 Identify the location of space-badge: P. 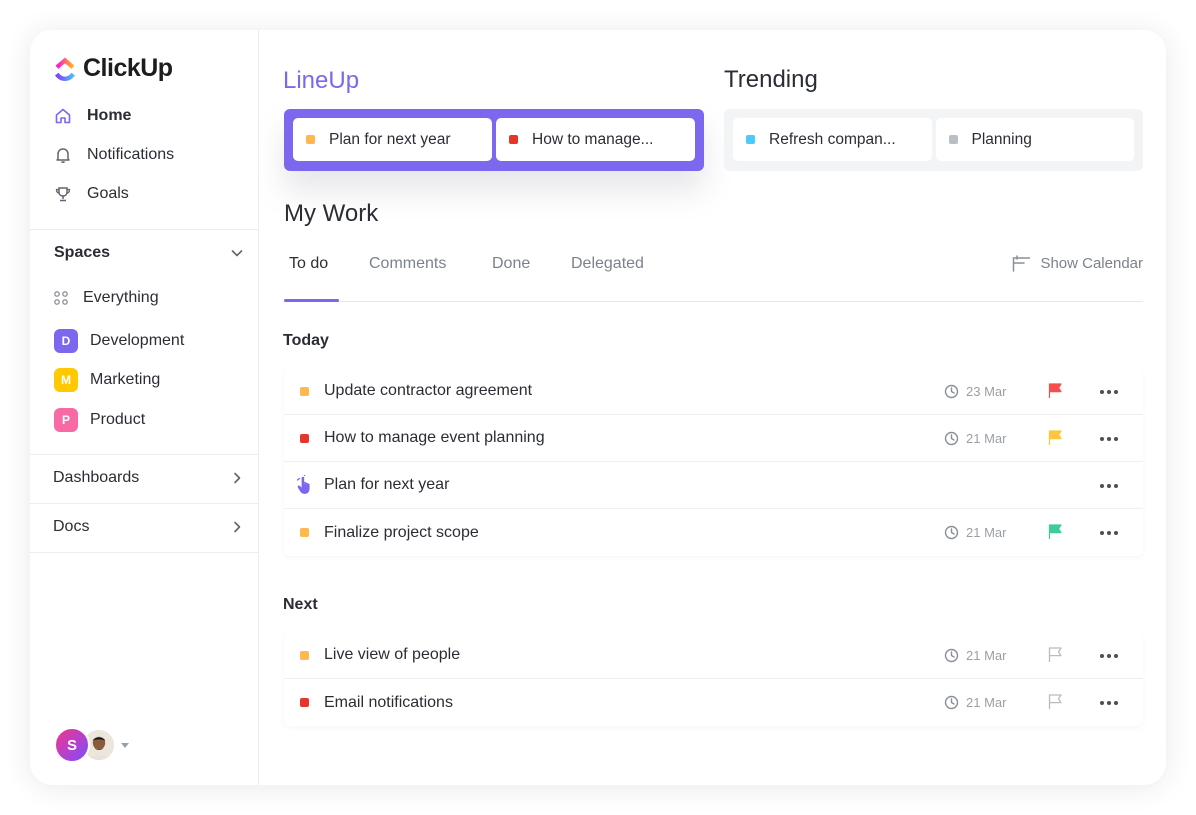
(66, 420).